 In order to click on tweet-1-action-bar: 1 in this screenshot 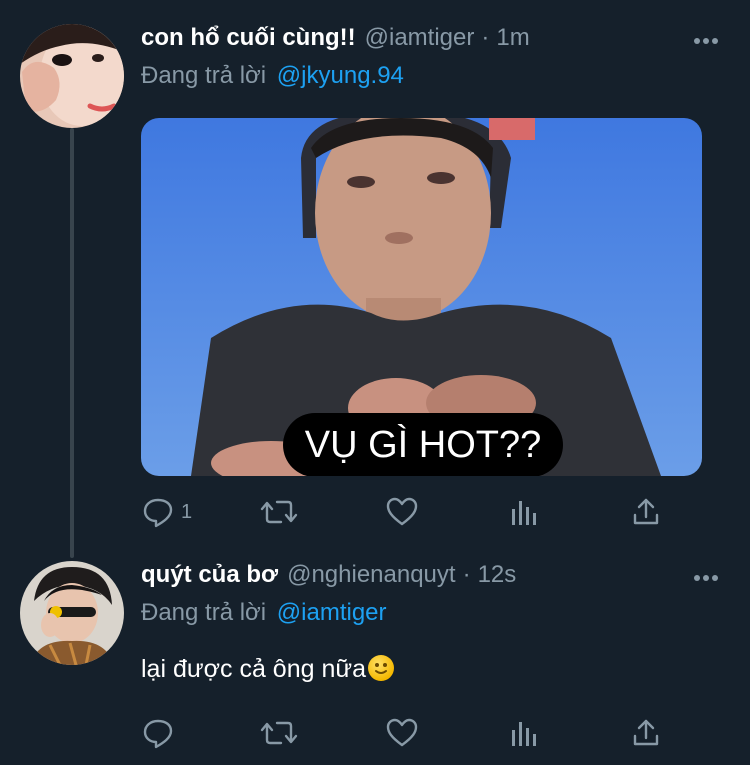, I will do `click(411, 512)`.